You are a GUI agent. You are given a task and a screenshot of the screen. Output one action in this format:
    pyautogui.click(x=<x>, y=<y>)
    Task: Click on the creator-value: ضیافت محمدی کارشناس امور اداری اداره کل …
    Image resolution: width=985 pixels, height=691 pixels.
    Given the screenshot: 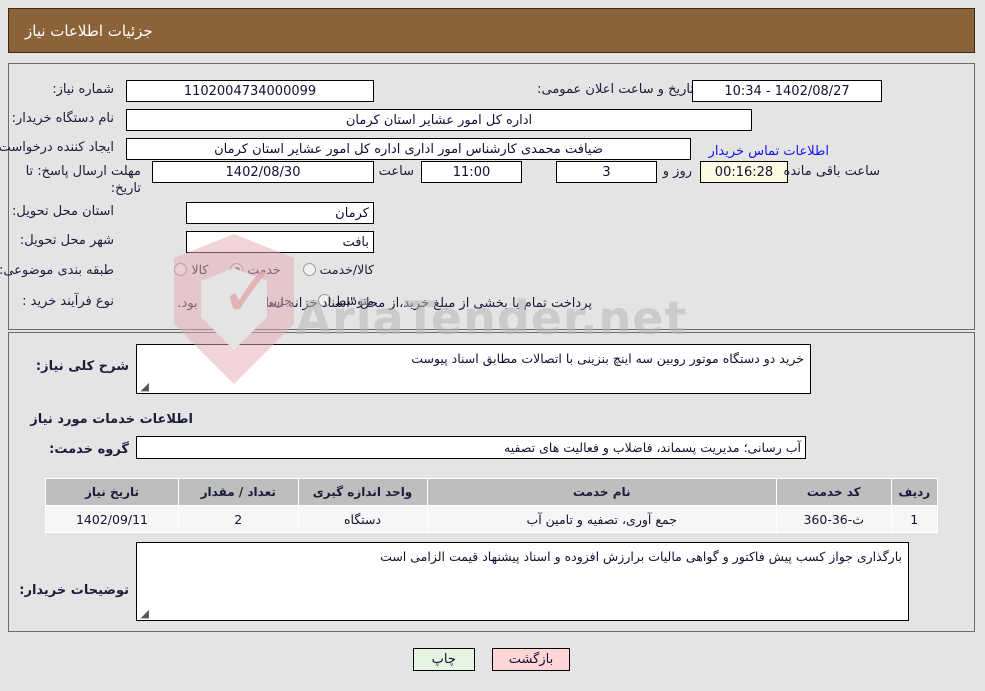 What is the action you would take?
    pyautogui.click(x=409, y=149)
    